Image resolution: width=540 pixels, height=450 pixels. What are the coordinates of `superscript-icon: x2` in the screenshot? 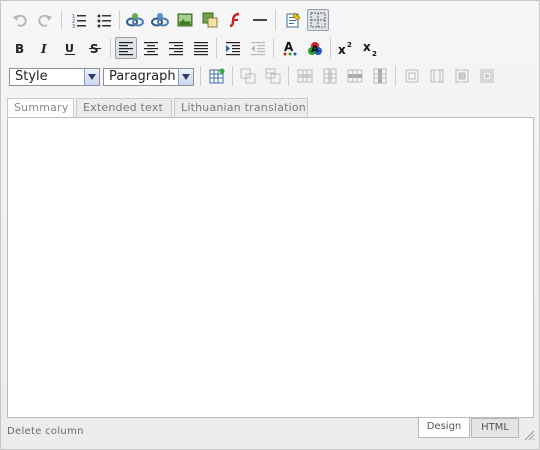 It's located at (345, 48).